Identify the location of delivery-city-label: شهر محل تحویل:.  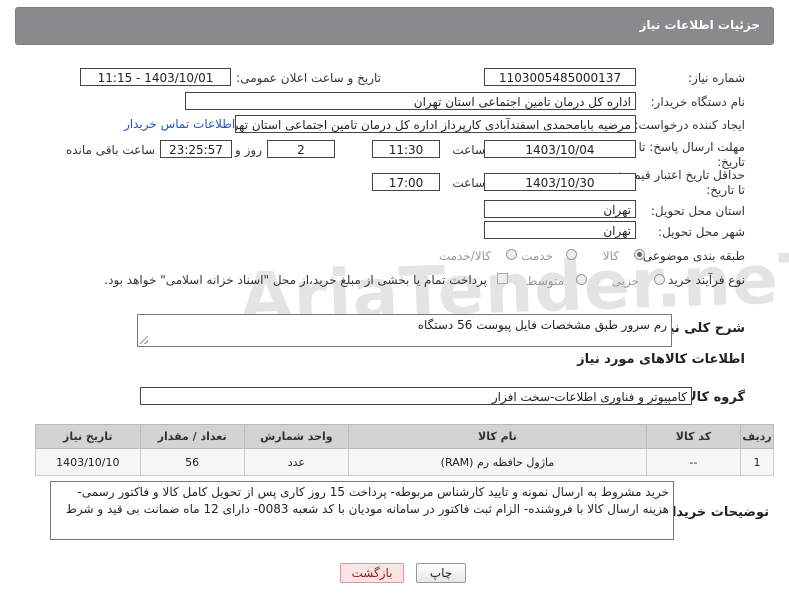
(701, 232).